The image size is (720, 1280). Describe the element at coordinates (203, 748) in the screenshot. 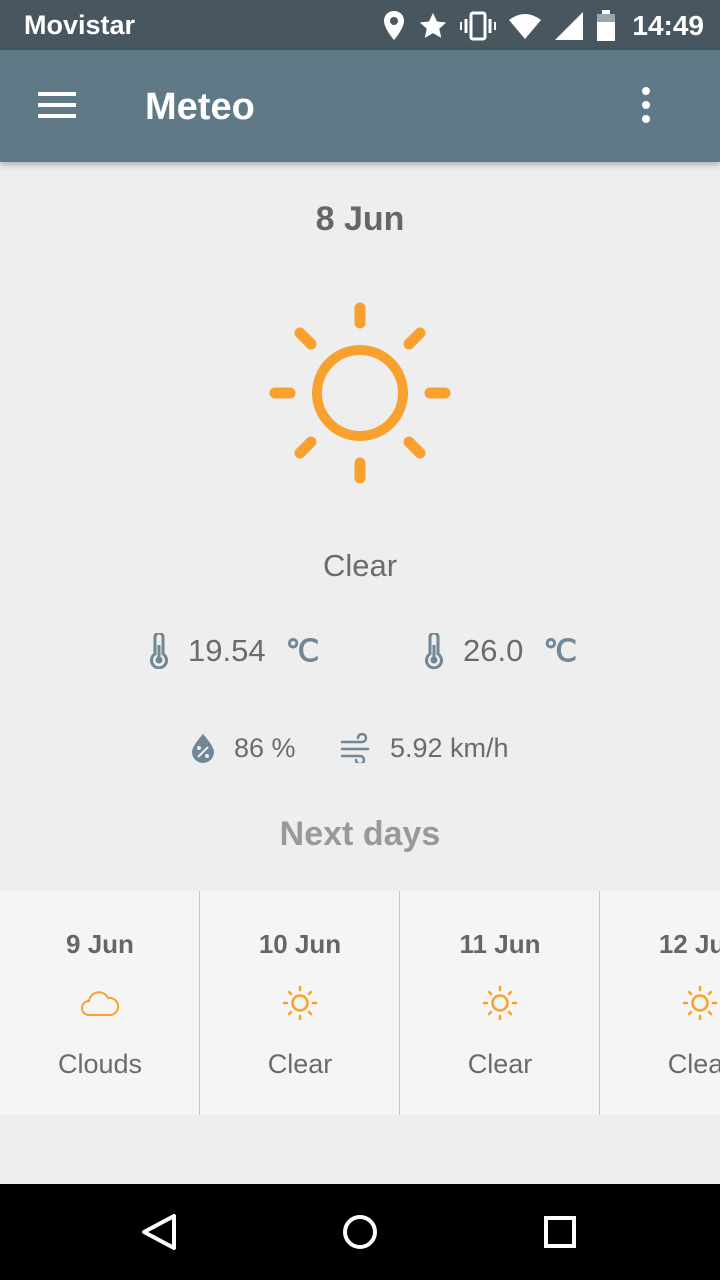

I see `humidity-drop-icon` at that location.